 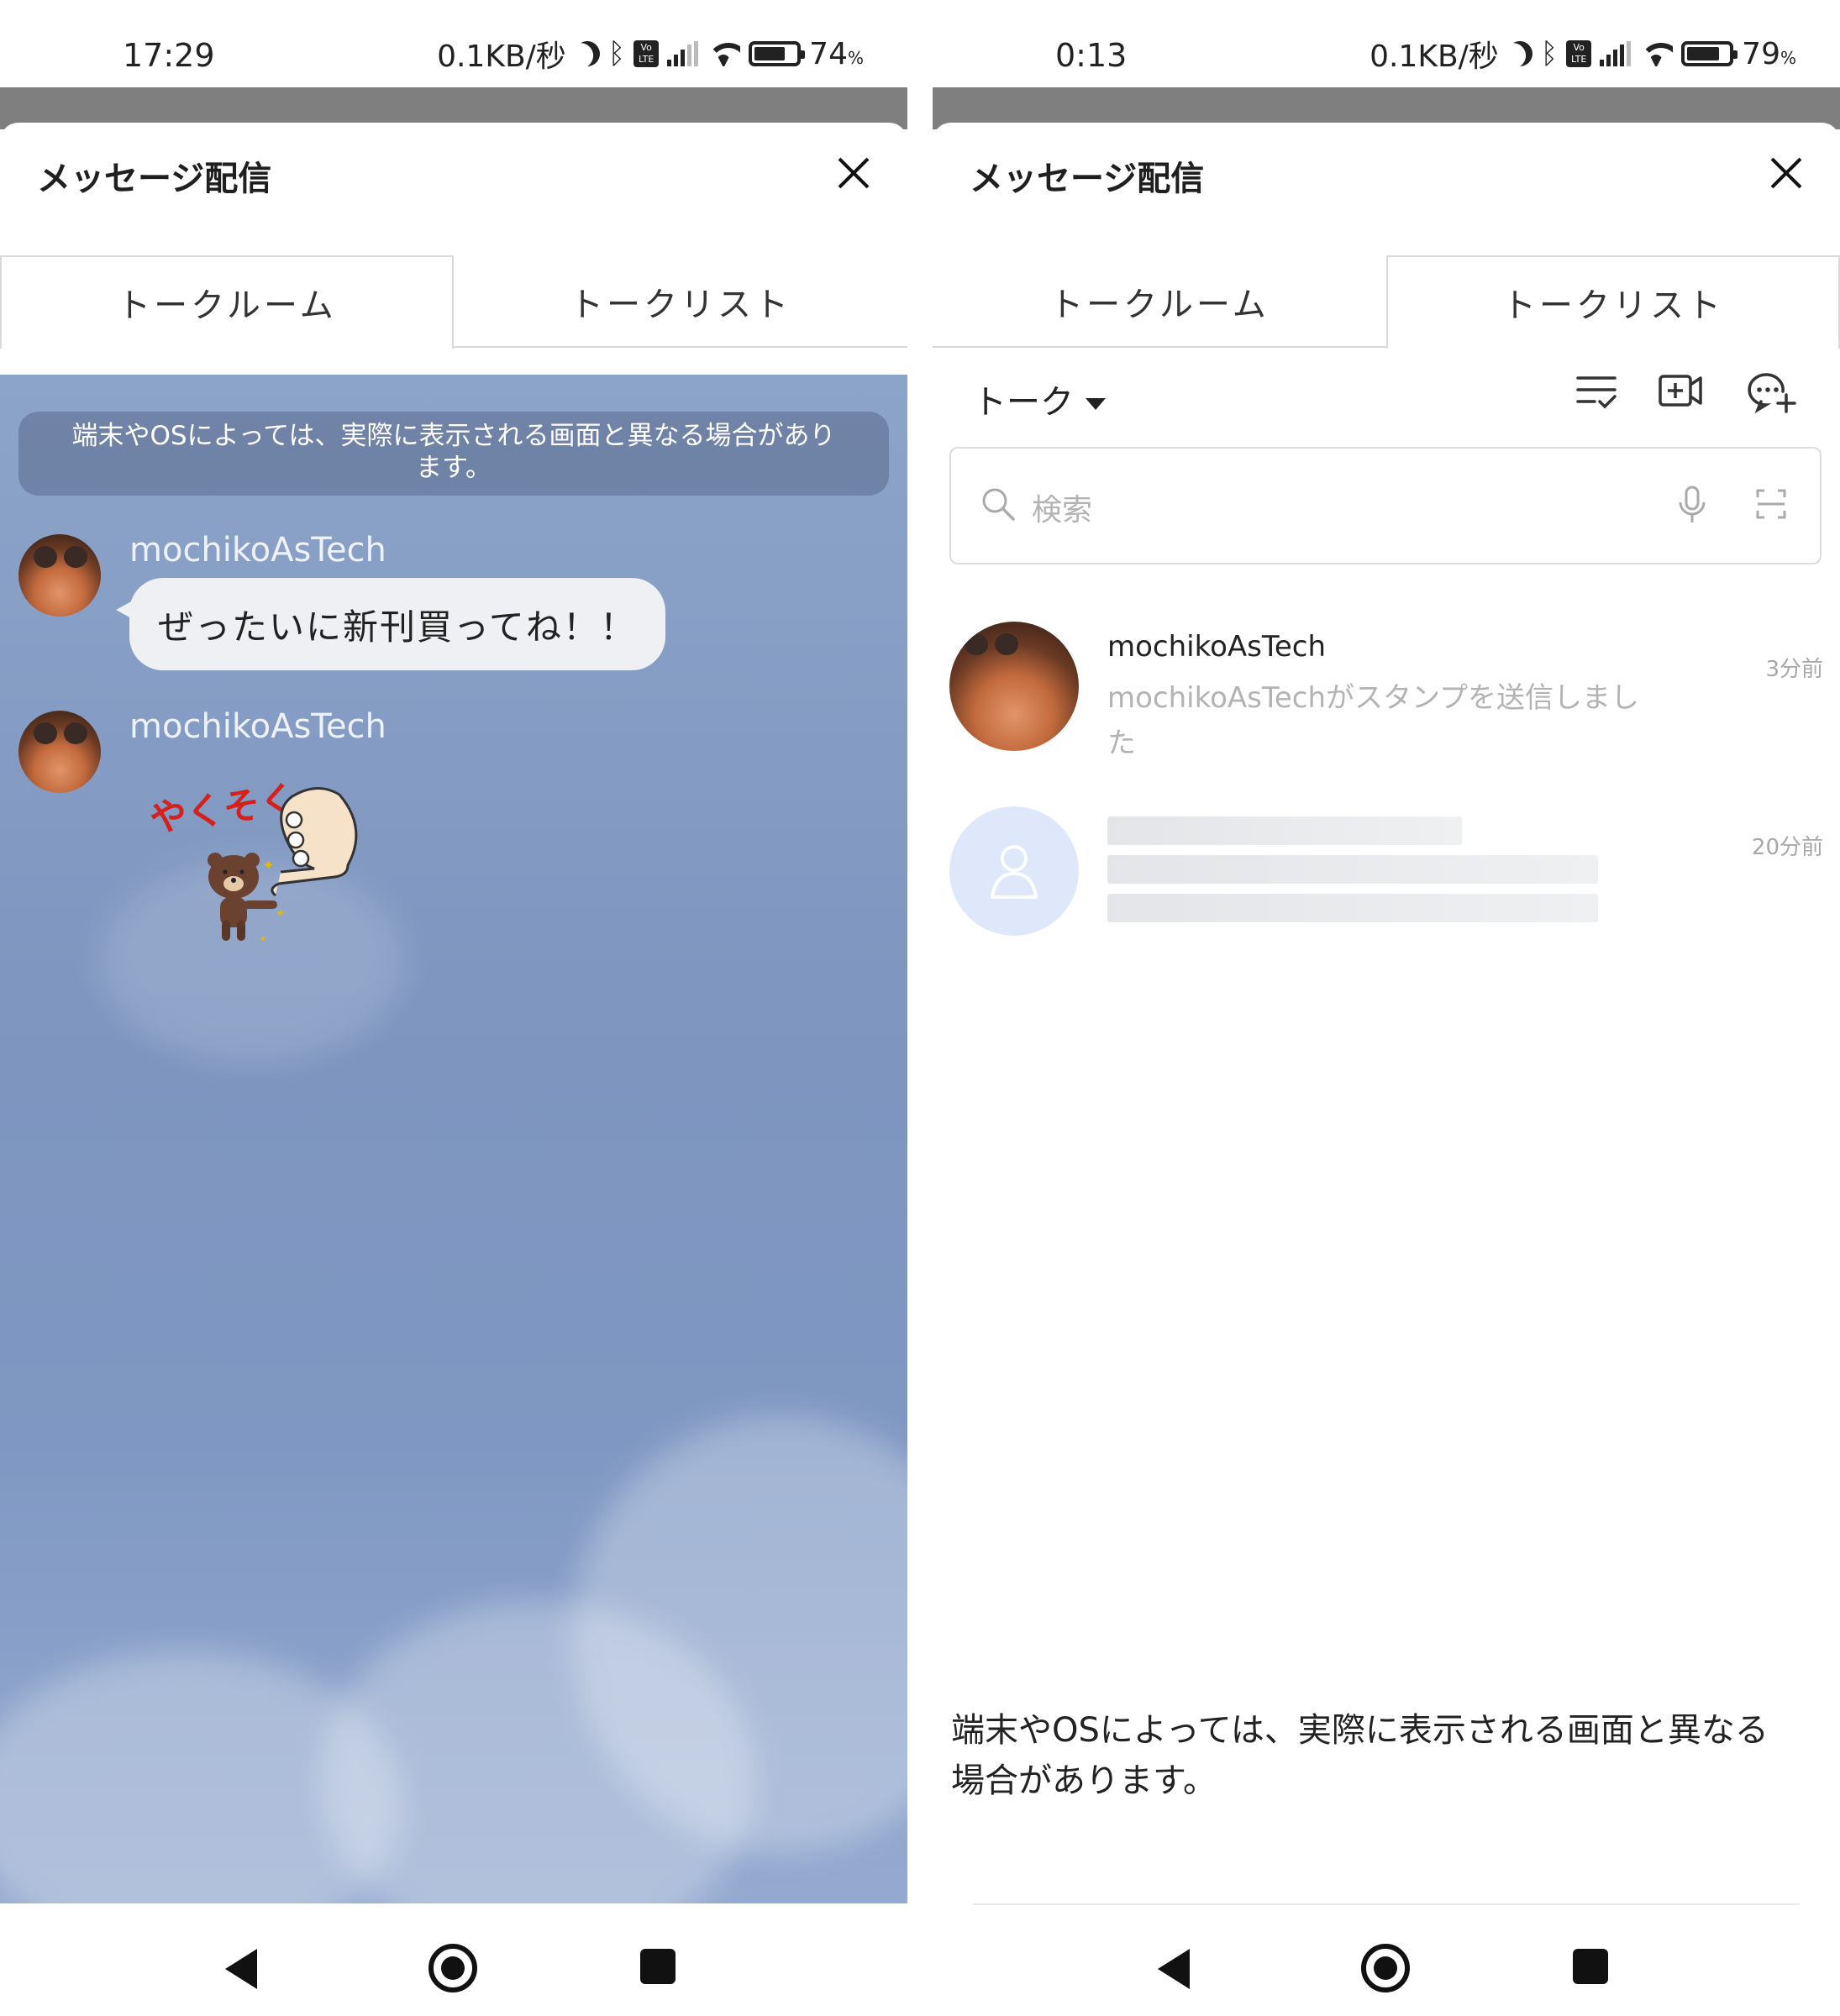 I want to click on message-bubble: ぜったいに新刊買ってね！！, so click(x=390, y=624).